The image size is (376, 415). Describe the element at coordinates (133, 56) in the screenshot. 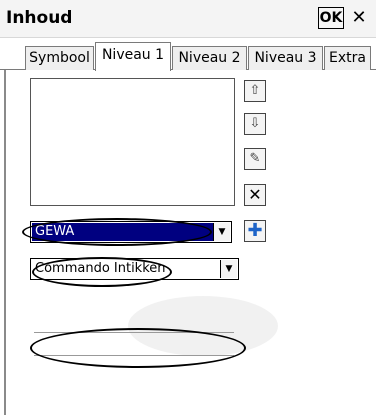

I see `tab-niveau-1: Niveau 1` at that location.